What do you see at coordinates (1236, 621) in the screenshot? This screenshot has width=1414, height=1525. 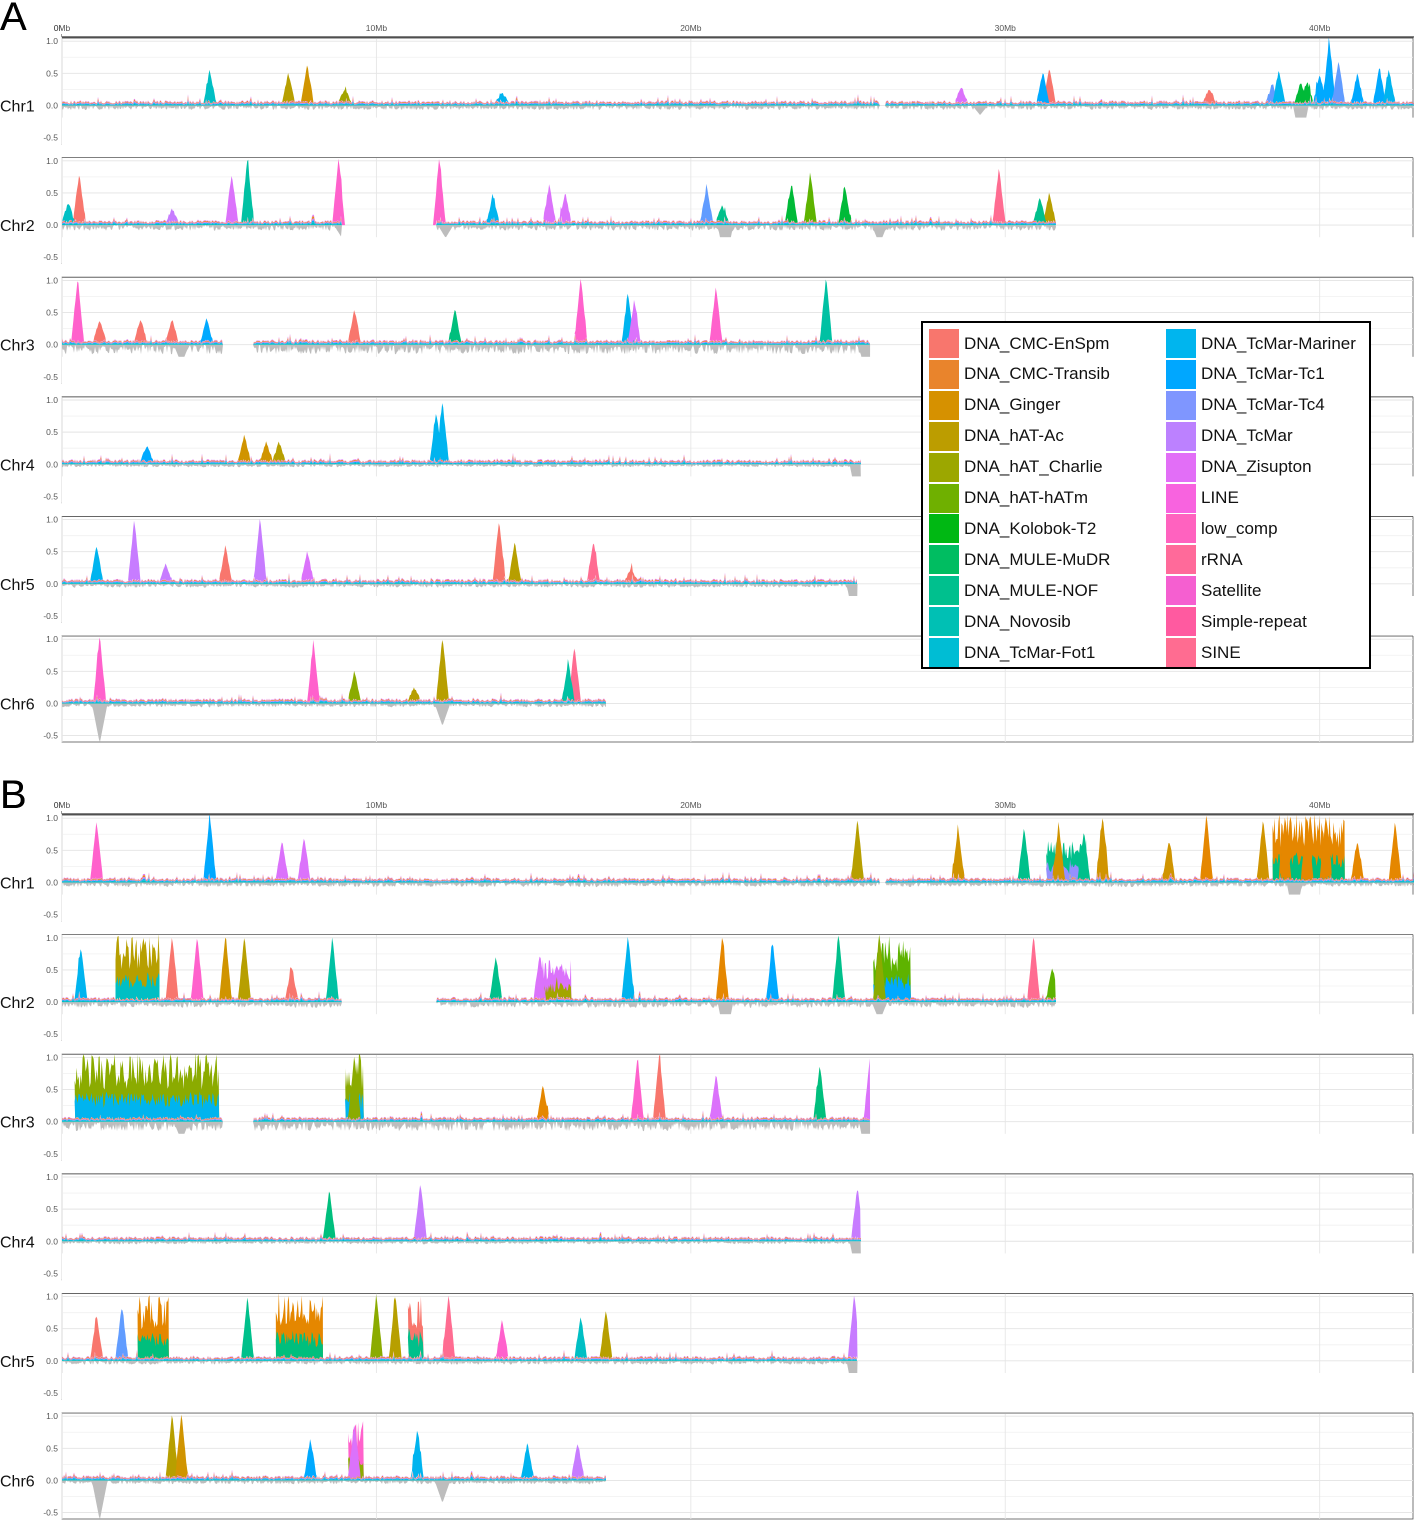 I see `legend-item: Simple-repeat` at bounding box center [1236, 621].